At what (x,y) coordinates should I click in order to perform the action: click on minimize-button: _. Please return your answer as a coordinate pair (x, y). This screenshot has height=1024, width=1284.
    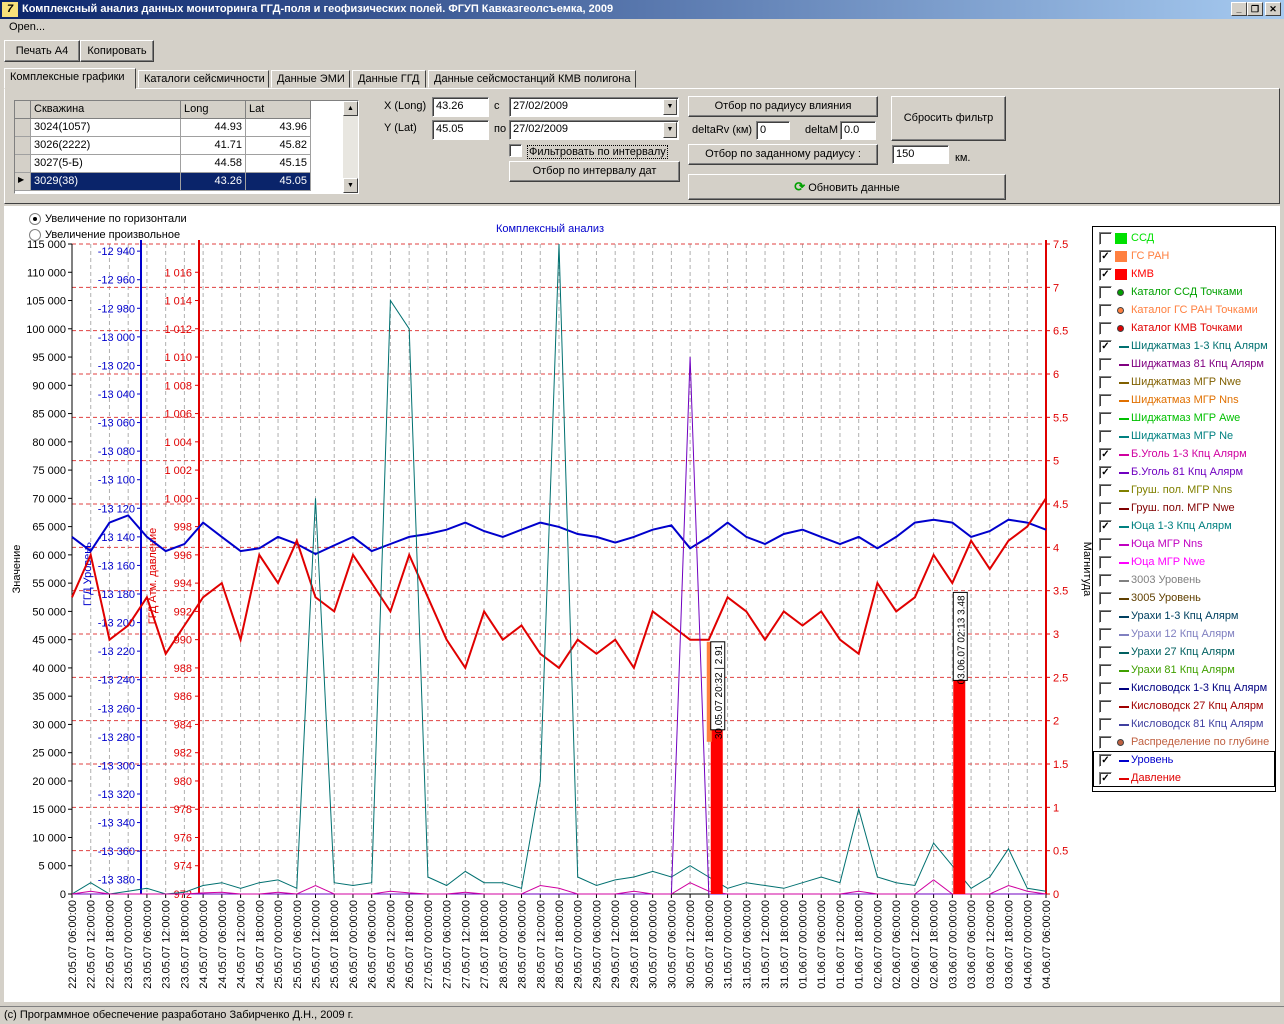
    Looking at the image, I should click on (1239, 9).